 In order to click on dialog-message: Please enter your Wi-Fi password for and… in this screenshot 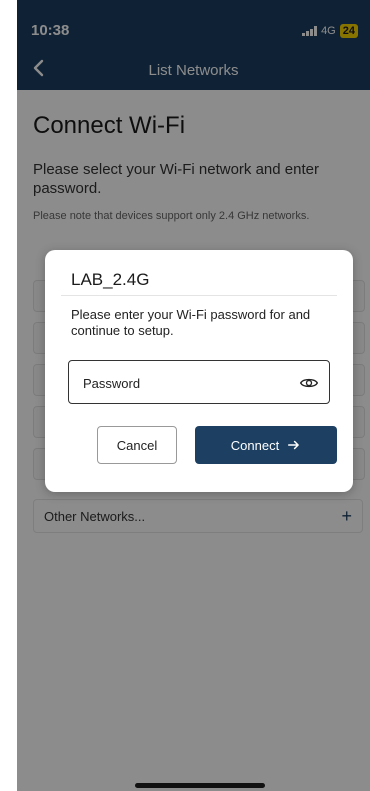, I will do `click(191, 322)`.